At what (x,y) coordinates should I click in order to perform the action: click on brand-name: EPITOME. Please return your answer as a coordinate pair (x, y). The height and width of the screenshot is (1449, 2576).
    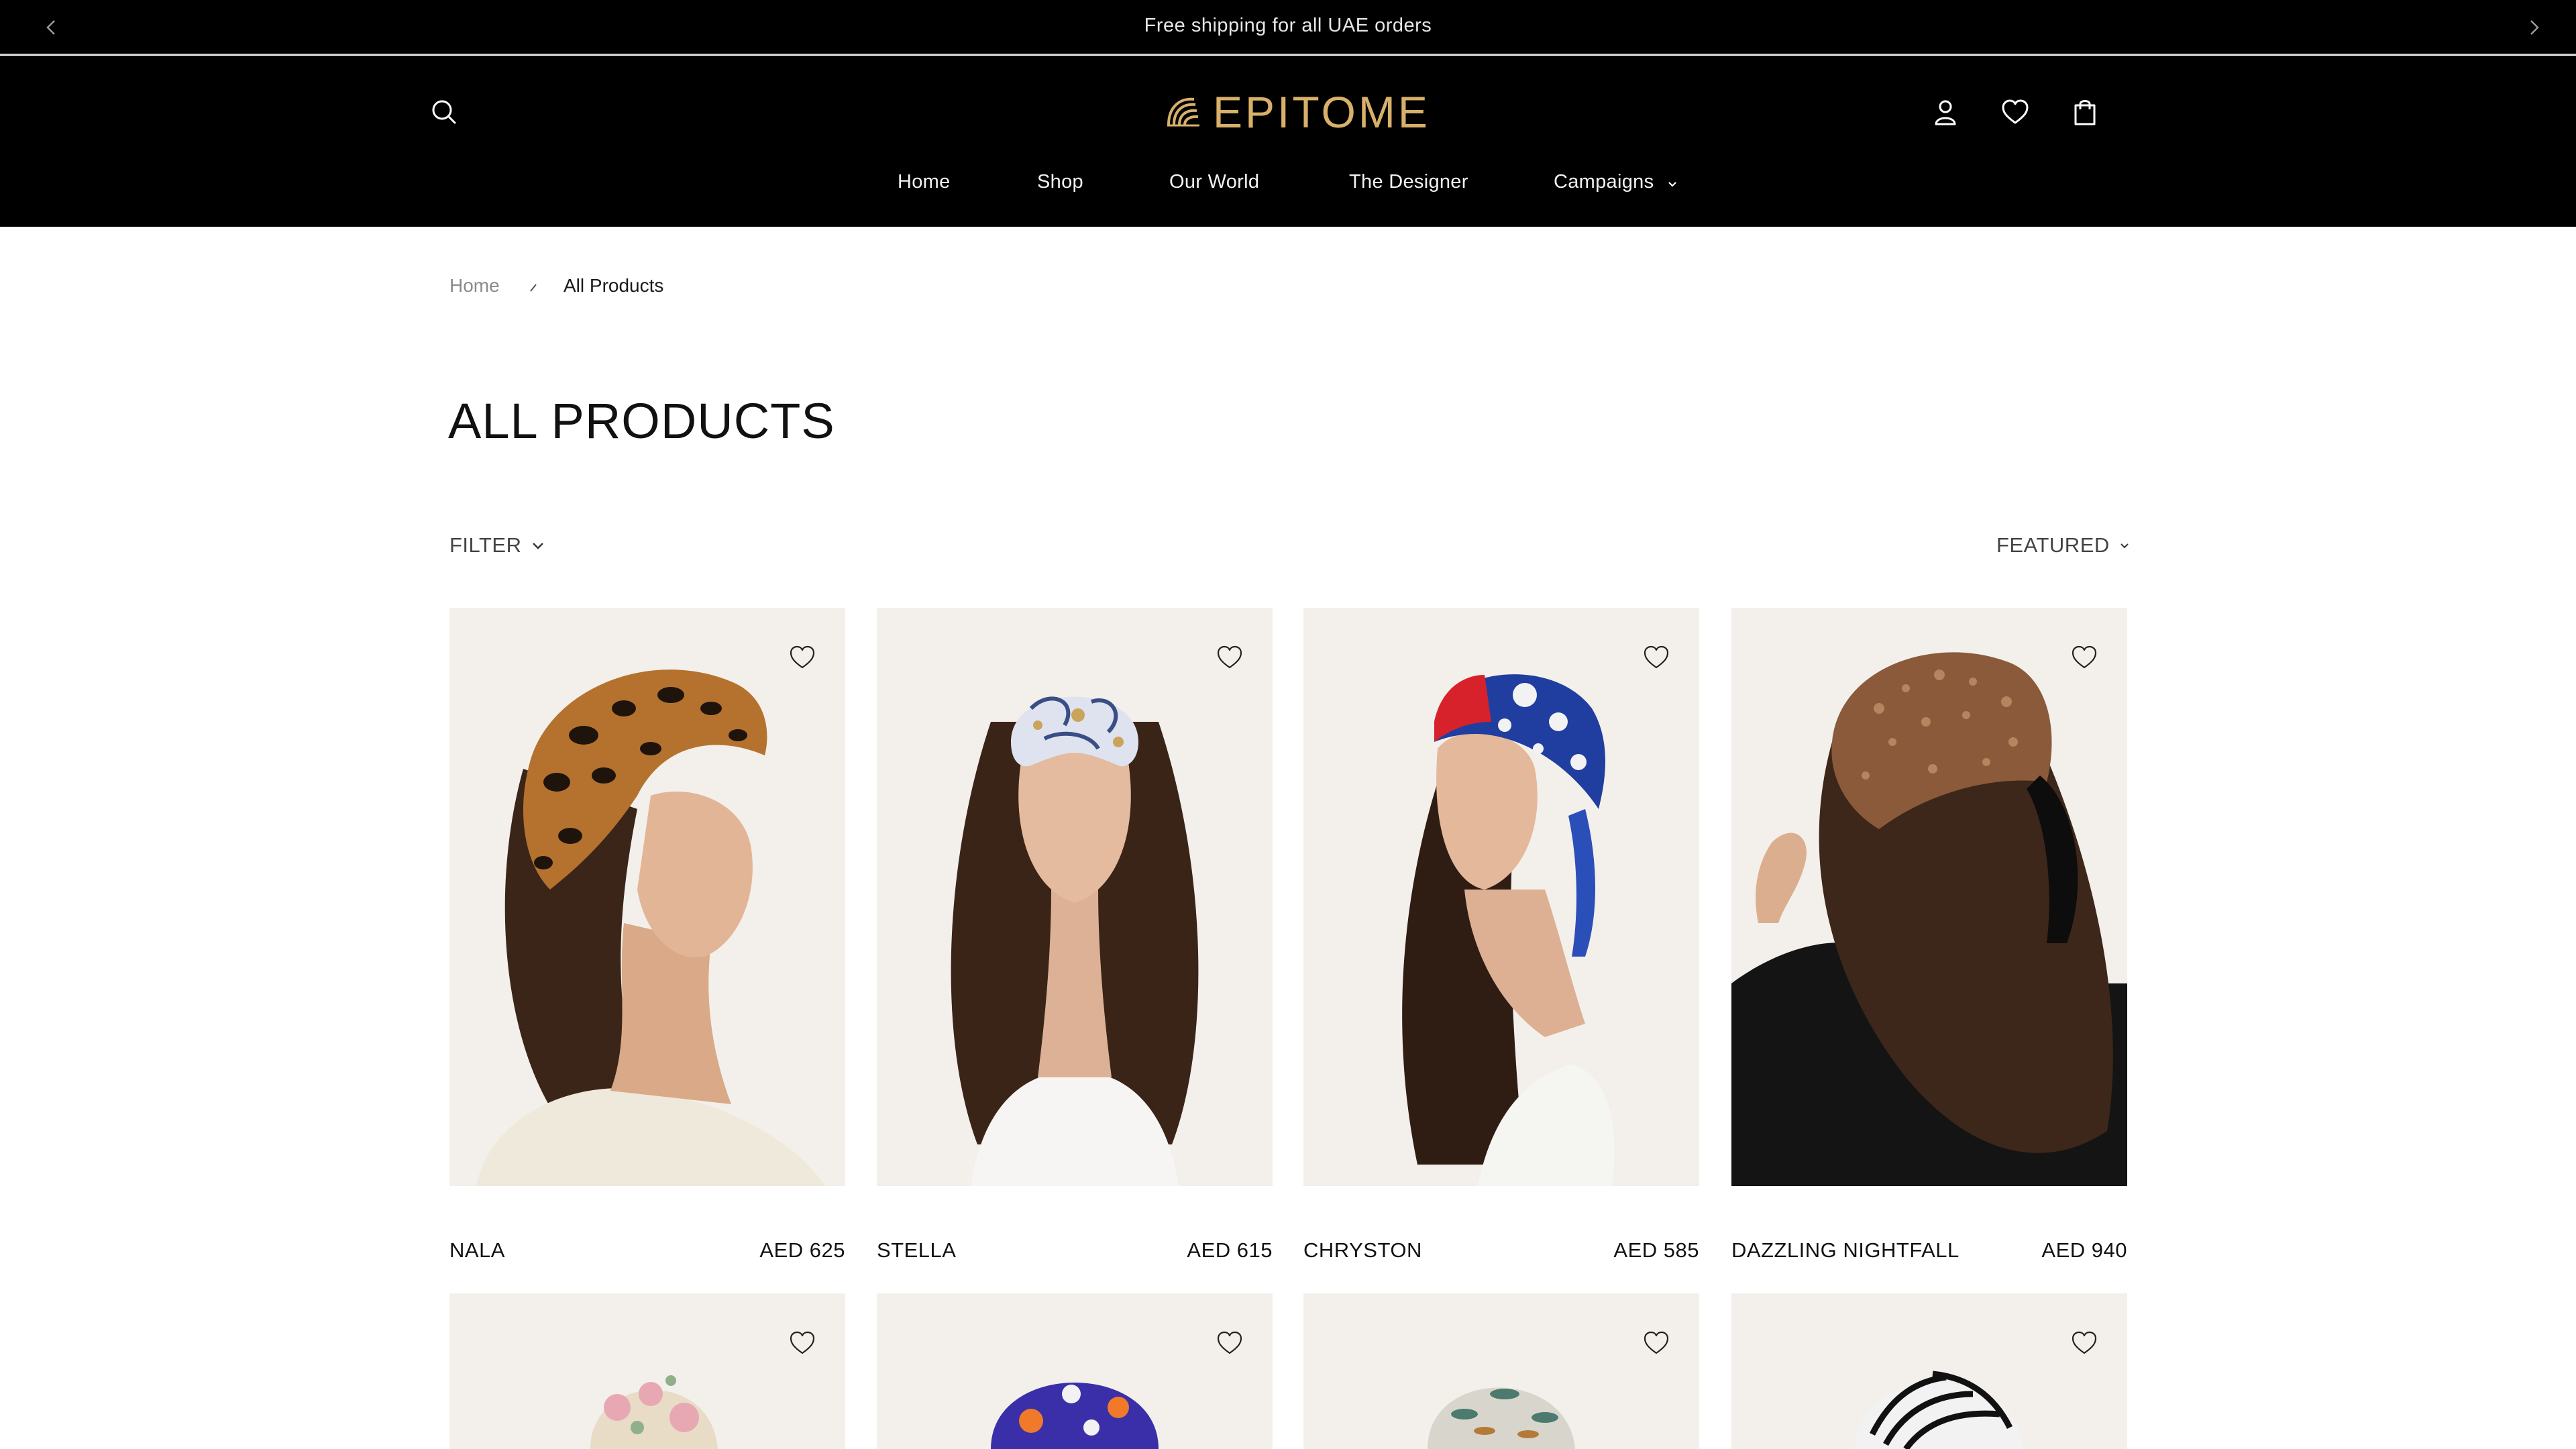
    Looking at the image, I should click on (1321, 112).